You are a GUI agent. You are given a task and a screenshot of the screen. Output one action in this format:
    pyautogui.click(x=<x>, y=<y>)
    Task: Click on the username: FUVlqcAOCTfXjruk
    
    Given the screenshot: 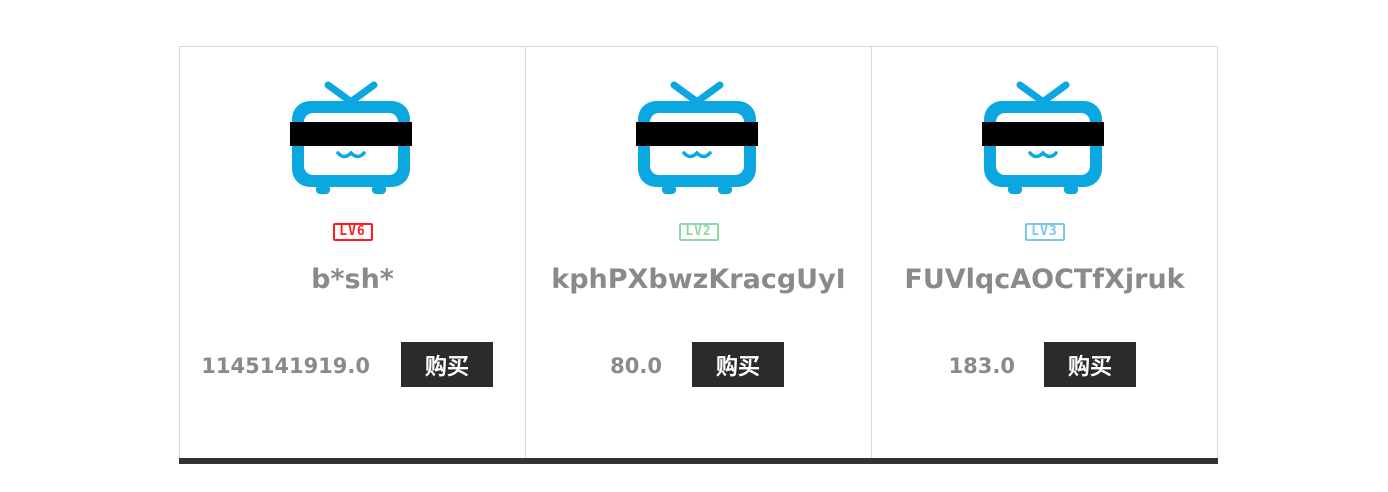 What is the action you would take?
    pyautogui.click(x=1044, y=279)
    